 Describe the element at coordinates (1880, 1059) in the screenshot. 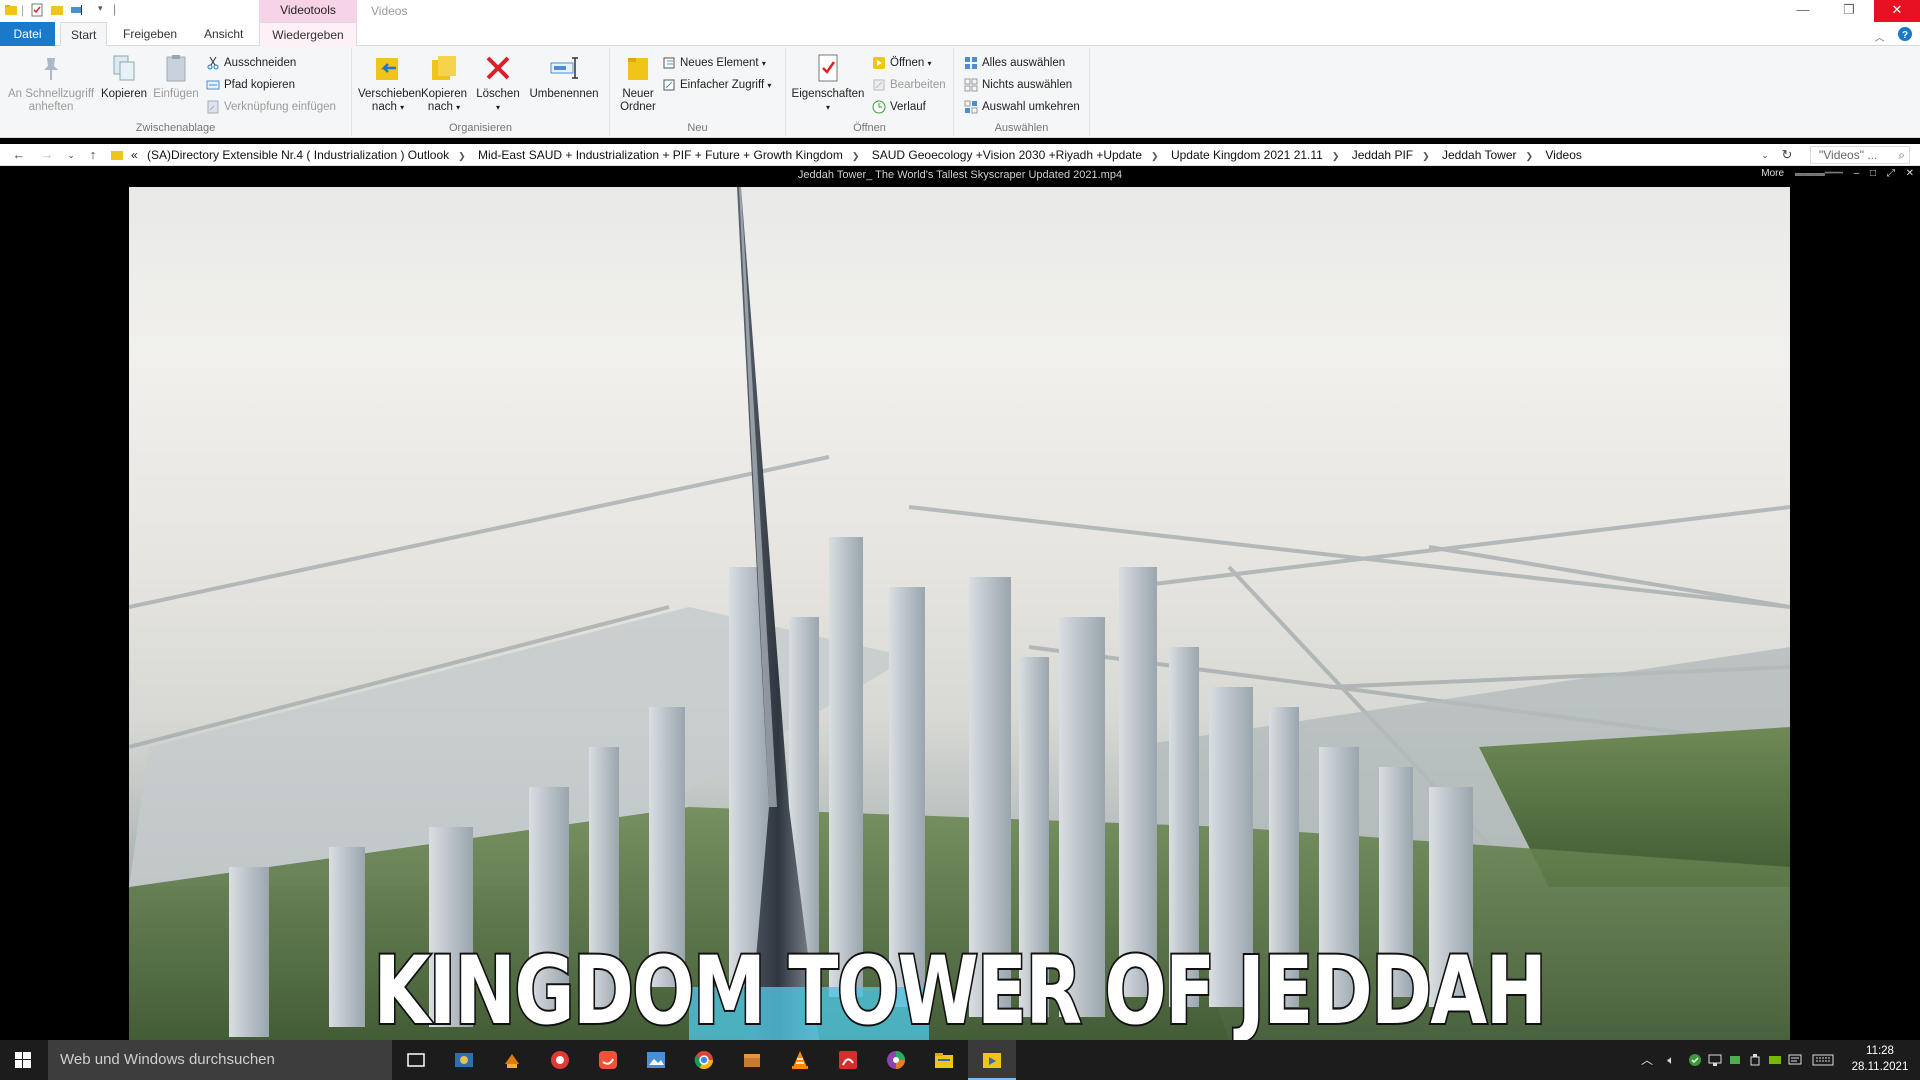

I see `taskbar-clock: 11:28 28.11.2021` at that location.